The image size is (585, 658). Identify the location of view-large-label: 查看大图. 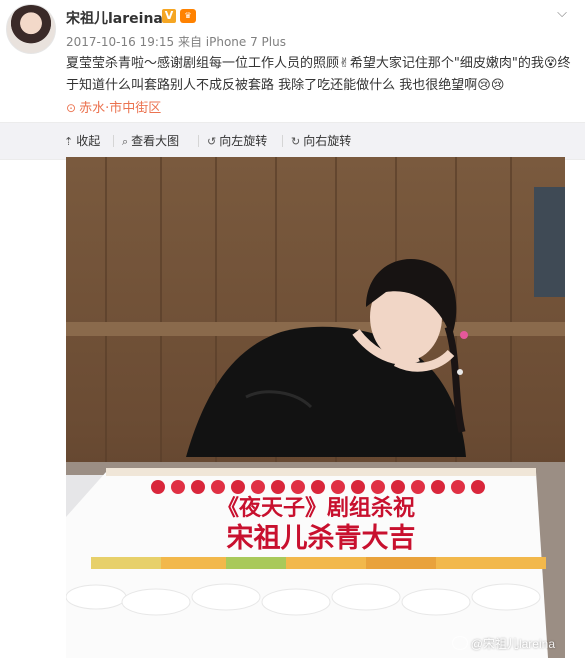
(155, 141).